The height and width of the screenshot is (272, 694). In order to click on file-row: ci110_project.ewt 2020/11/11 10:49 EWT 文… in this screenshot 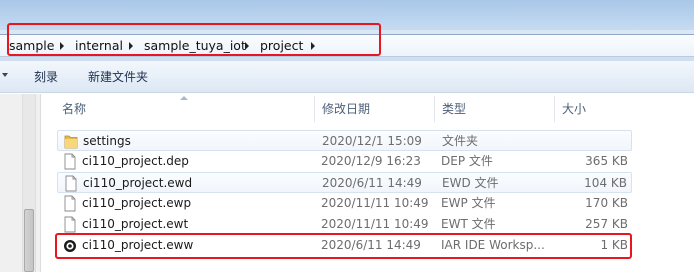, I will do `click(344, 224)`.